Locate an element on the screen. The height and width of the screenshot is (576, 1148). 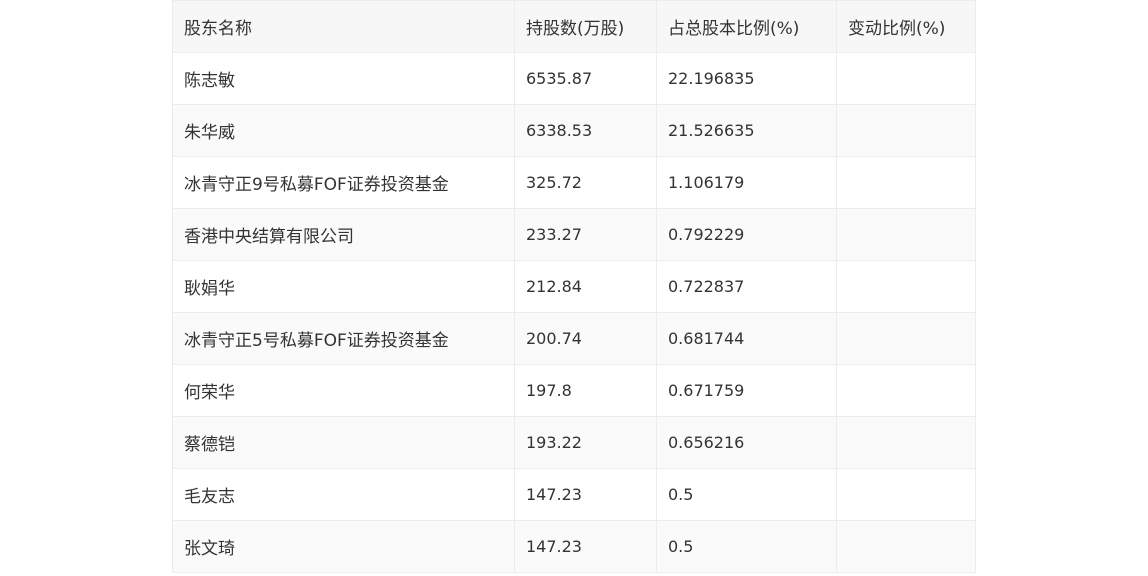
table-row: 冰青守正5号私募FOF证券投资基金 200.74 0.681744 is located at coordinates (574, 338).